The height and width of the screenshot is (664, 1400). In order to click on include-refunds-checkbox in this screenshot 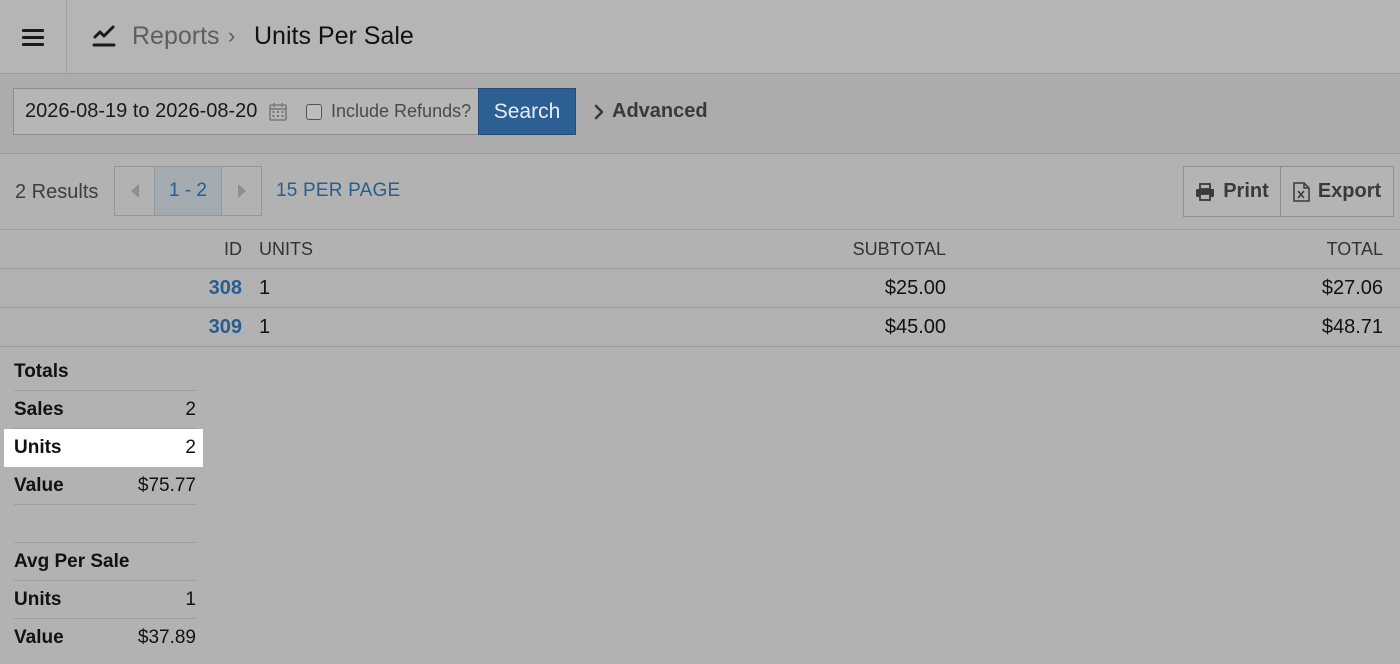, I will do `click(314, 111)`.